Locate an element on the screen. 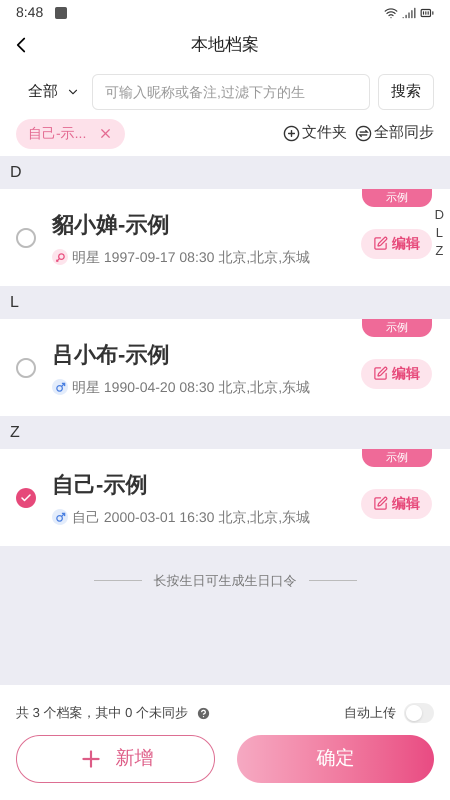 The width and height of the screenshot is (450, 800). female-icon is located at coordinates (60, 257).